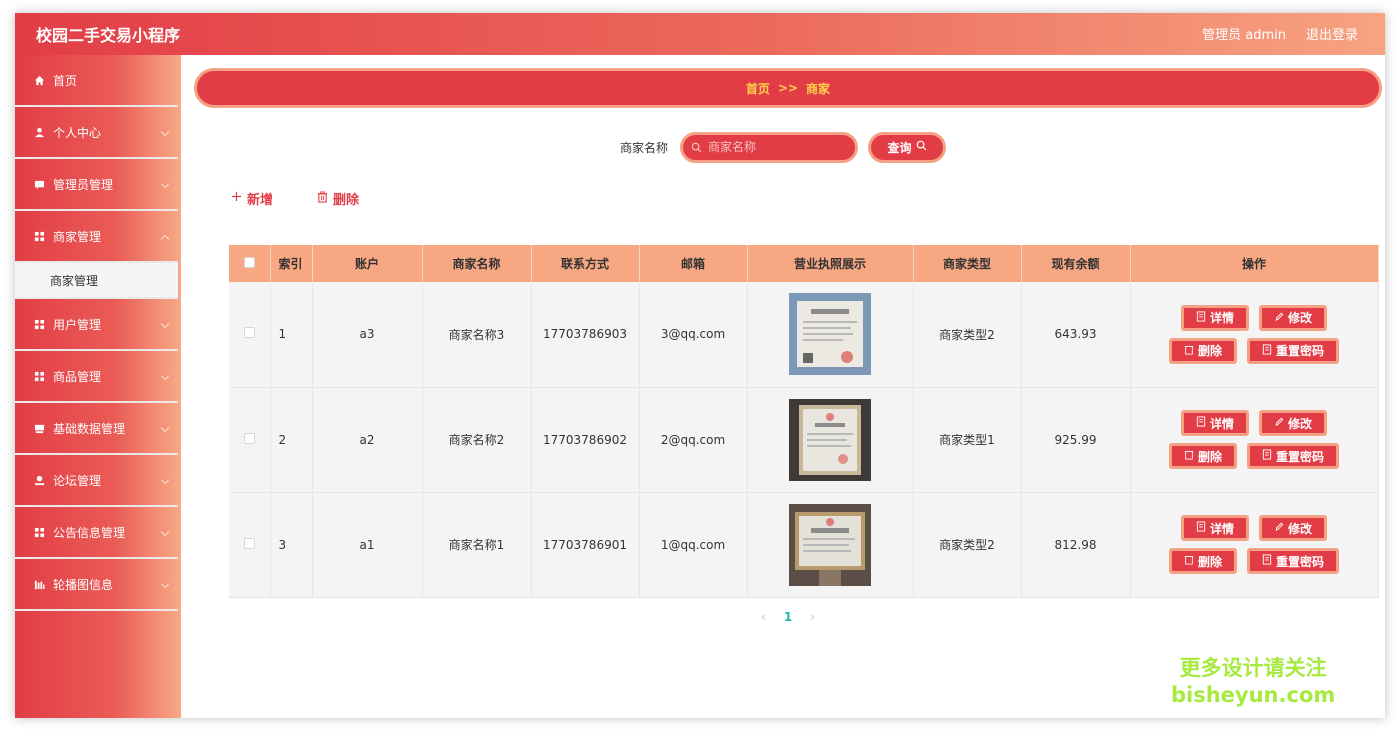 The image size is (1400, 733). I want to click on breadcrumb: 首页 >> 商家, so click(788, 88).